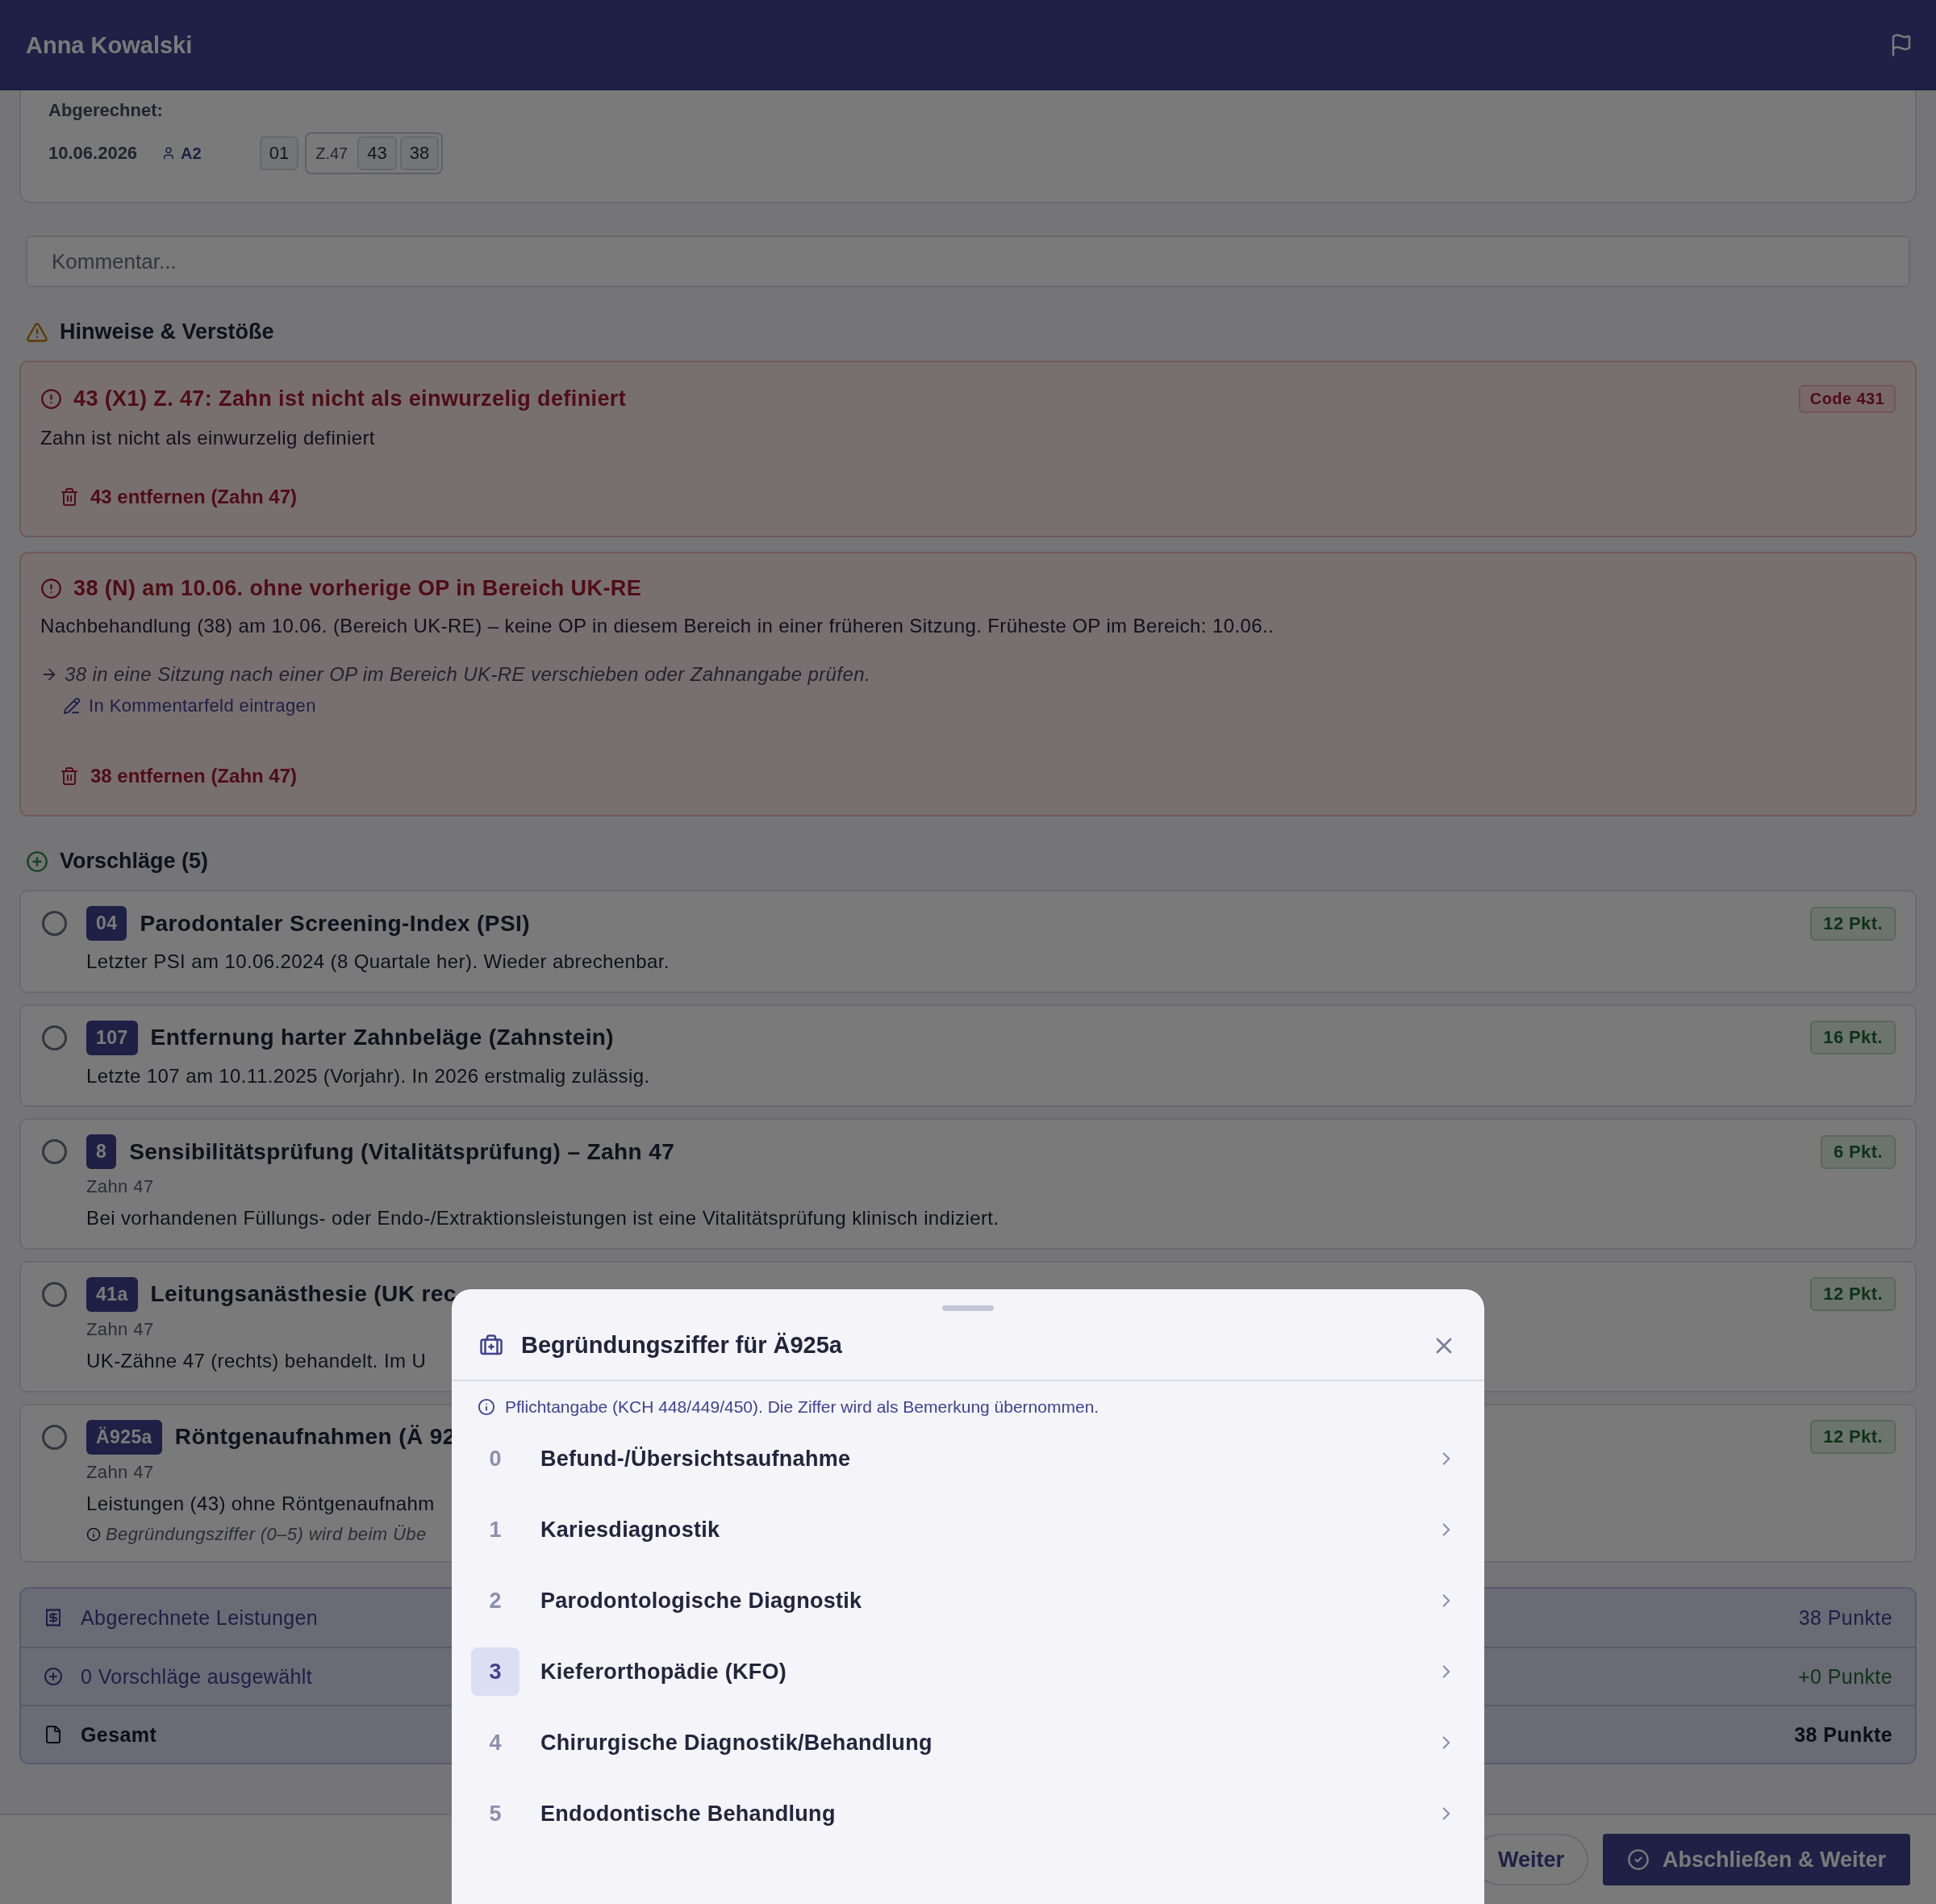  What do you see at coordinates (208, 438) in the screenshot?
I see `error-text: Zahn ist nicht als einwurzelig definiert` at bounding box center [208, 438].